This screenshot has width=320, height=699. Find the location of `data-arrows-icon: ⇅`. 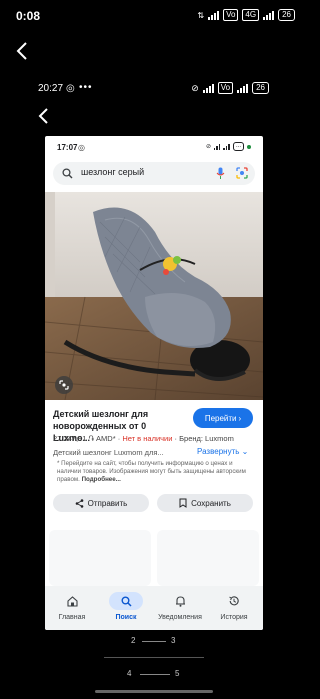

data-arrows-icon: ⇅ is located at coordinates (201, 15).